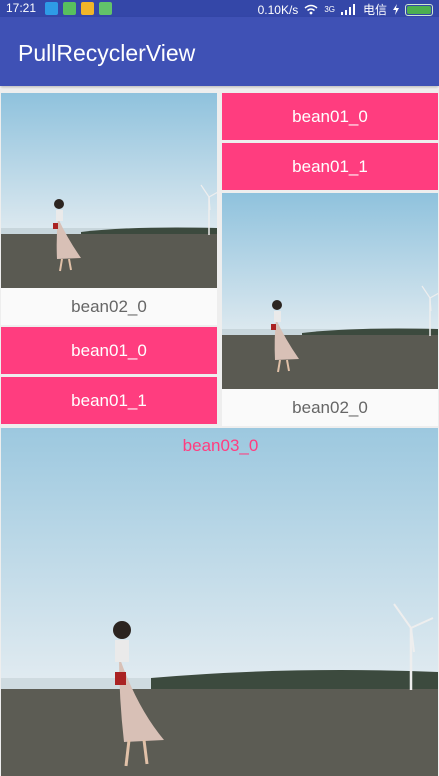 The width and height of the screenshot is (439, 776). Describe the element at coordinates (51, 8) in the screenshot. I see `usb-icon` at that location.